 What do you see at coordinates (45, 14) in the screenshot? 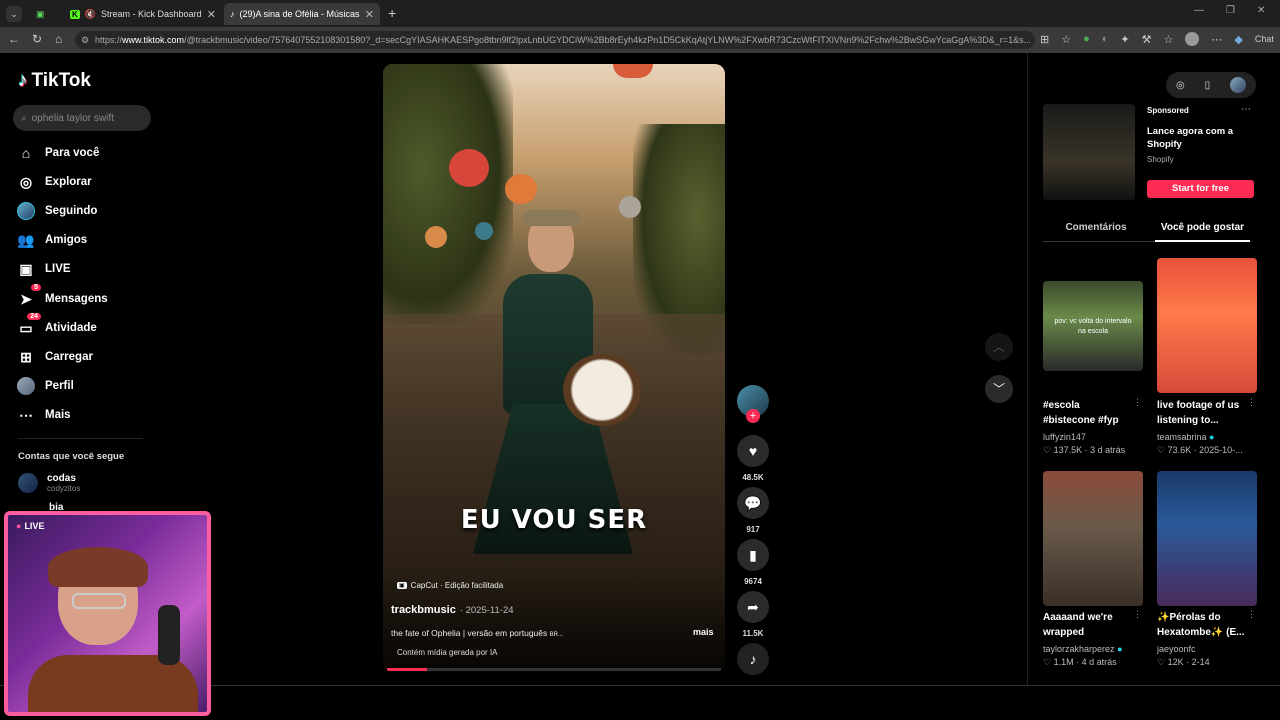
I see `tab-pinned: ▣` at bounding box center [45, 14].